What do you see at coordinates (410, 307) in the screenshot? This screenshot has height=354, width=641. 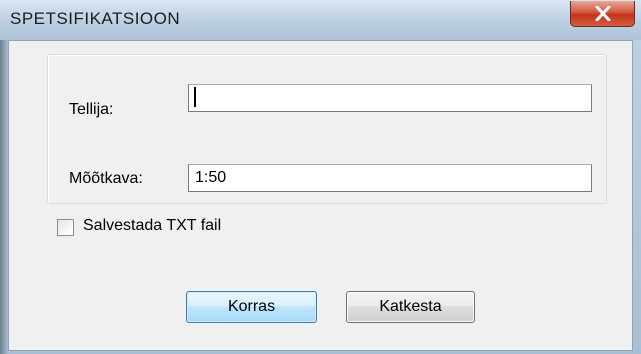 I see `cancel-button: Katkesta` at bounding box center [410, 307].